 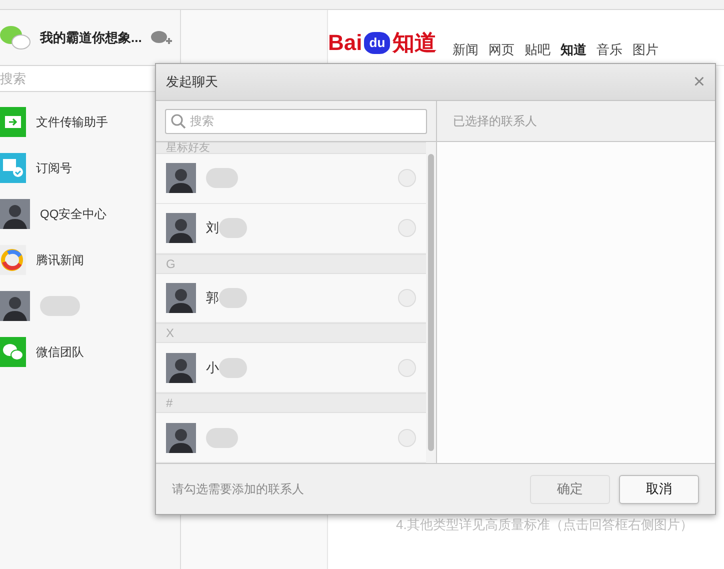 What do you see at coordinates (501, 49) in the screenshot?
I see `nav-link: 网页` at bounding box center [501, 49].